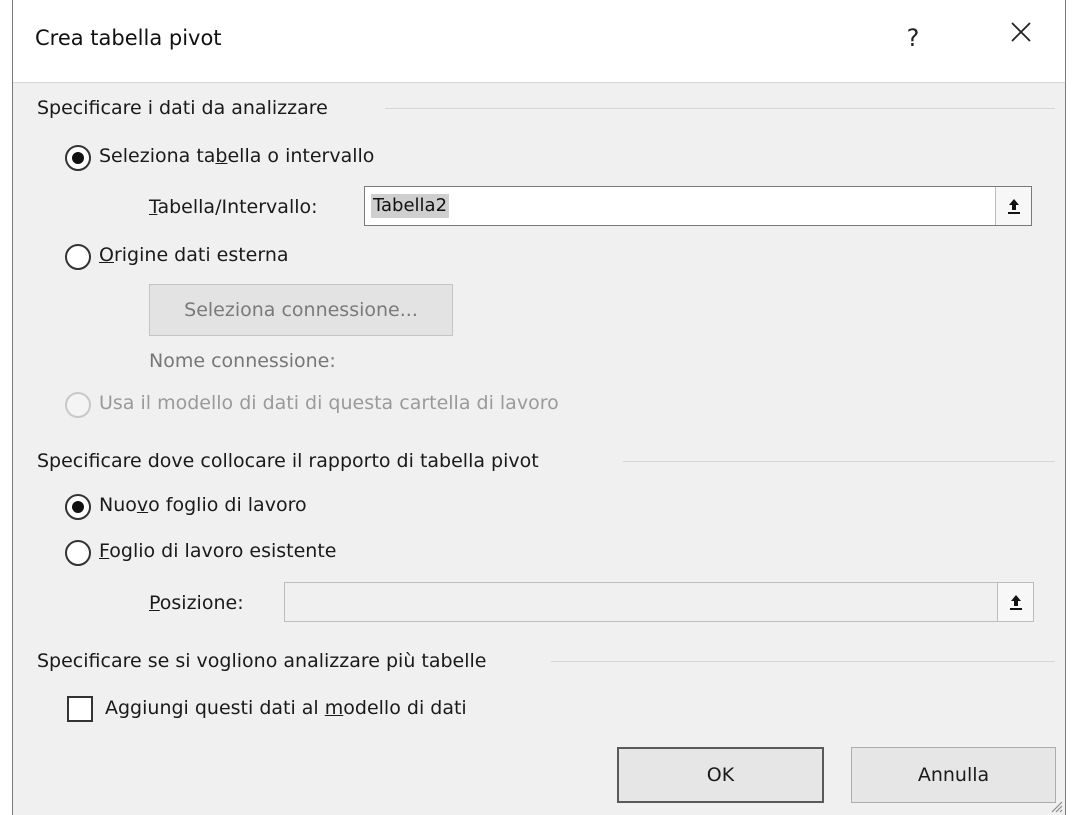 Image resolution: width=1076 pixels, height=815 pixels. Describe the element at coordinates (80, 709) in the screenshot. I see `add-to-data-model-checkbox` at that location.